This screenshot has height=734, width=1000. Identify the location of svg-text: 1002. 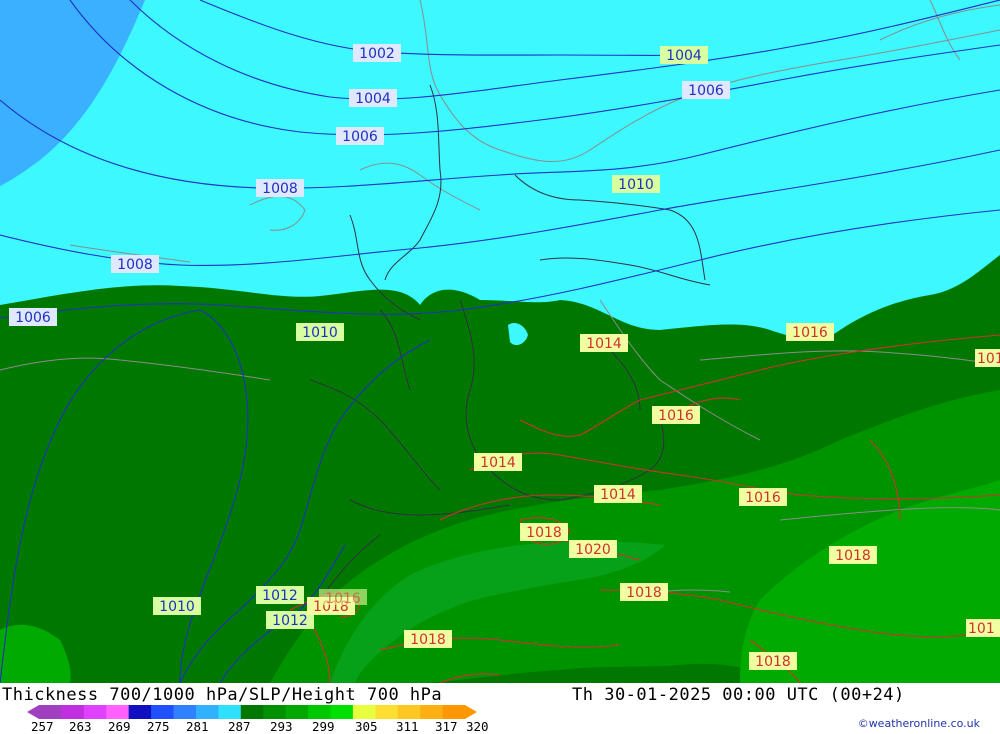
(377, 54).